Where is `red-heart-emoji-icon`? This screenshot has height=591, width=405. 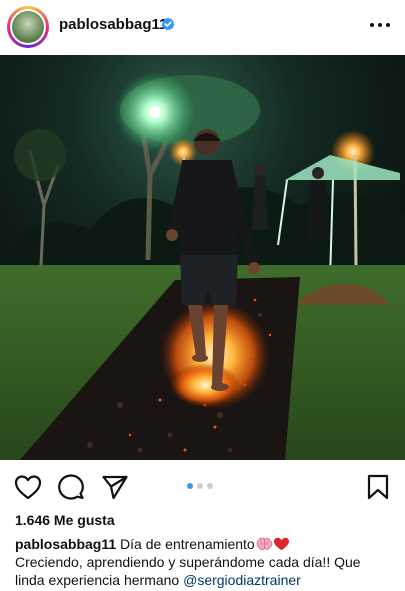 red-heart-emoji-icon is located at coordinates (281, 544).